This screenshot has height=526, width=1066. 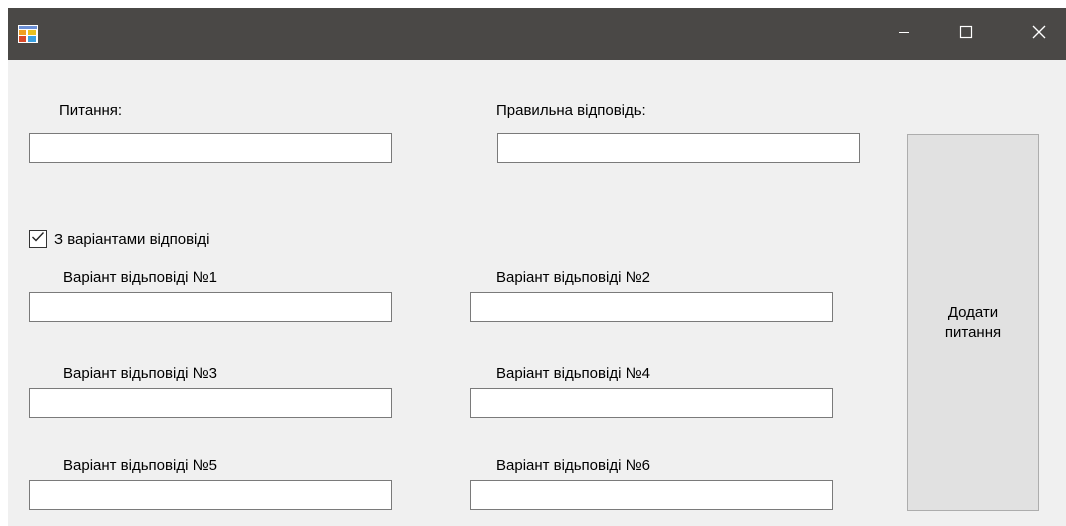 What do you see at coordinates (91, 110) in the screenshot?
I see `question-label: Питання:` at bounding box center [91, 110].